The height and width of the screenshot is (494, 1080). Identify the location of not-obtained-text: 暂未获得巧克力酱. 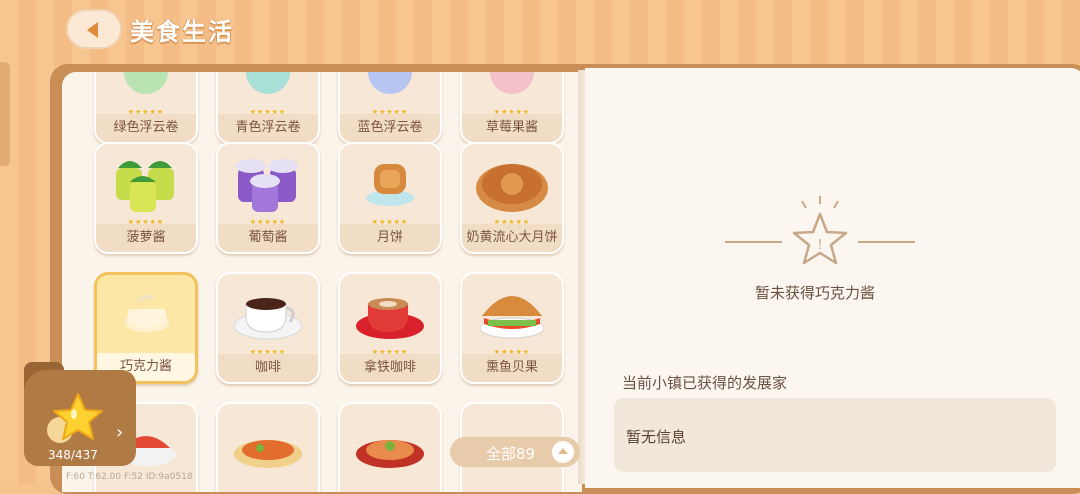
(814, 293).